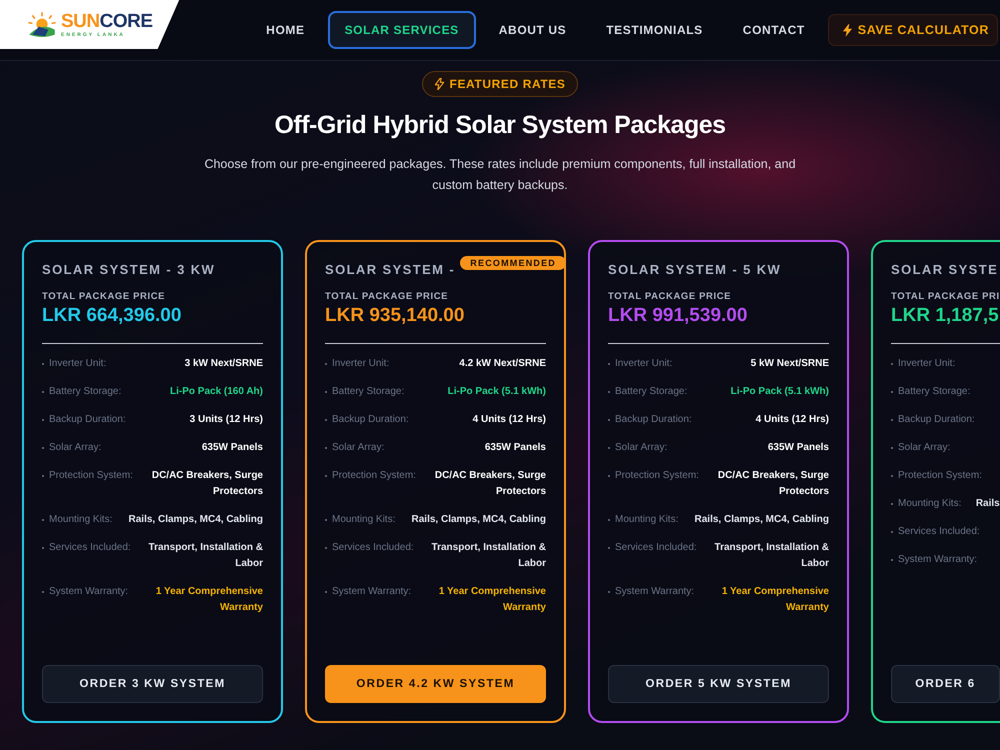  What do you see at coordinates (654, 30) in the screenshot?
I see `nav-link: TESTIMONIALS` at bounding box center [654, 30].